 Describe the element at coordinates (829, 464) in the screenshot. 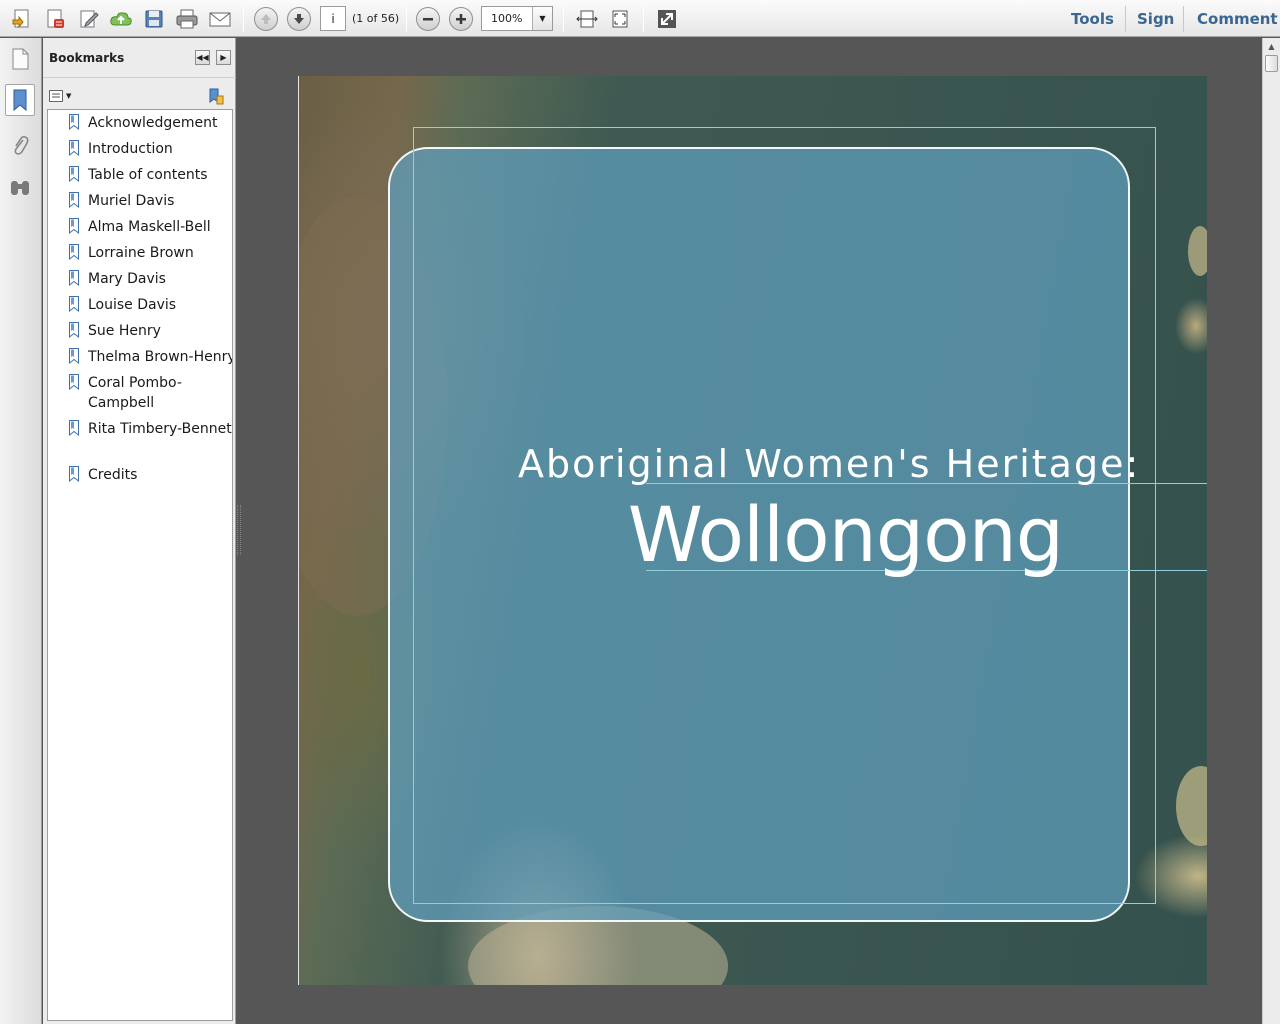

I see `cover-subtitle: Aboriginal Women's Heritage:` at that location.